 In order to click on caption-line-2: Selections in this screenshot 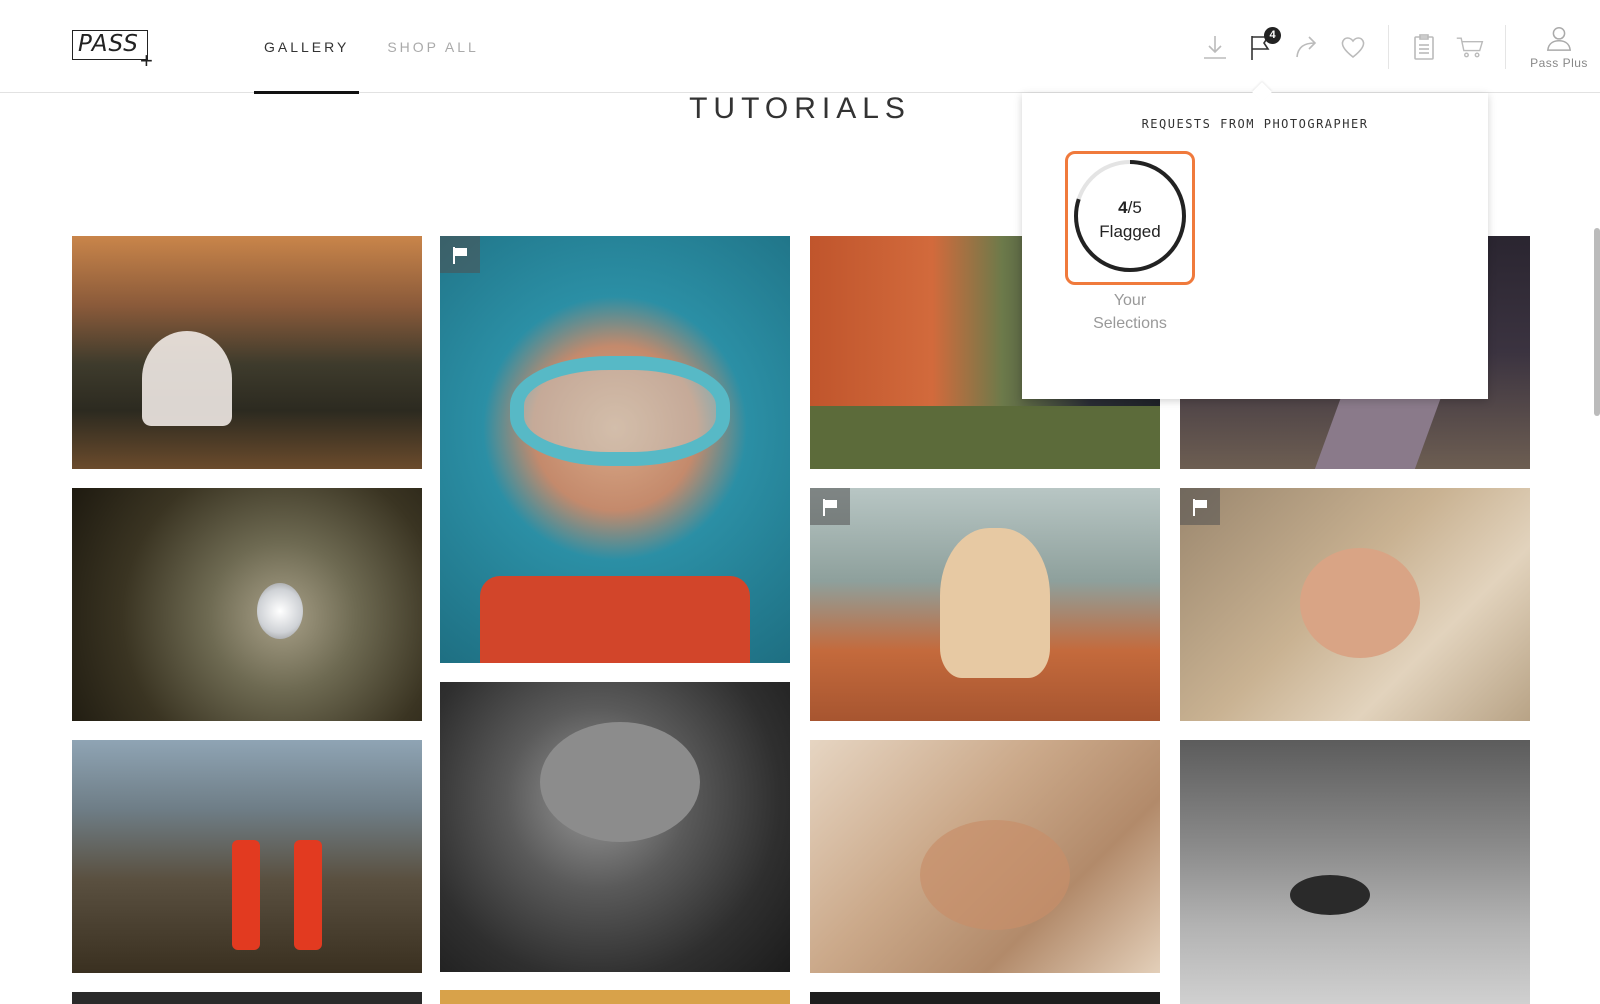, I will do `click(1130, 323)`.